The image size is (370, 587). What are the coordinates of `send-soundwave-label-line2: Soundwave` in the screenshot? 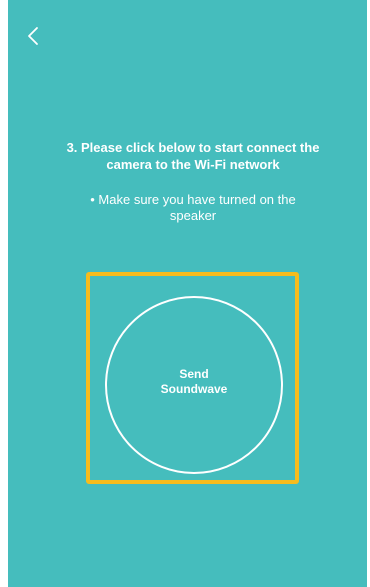 It's located at (194, 389).